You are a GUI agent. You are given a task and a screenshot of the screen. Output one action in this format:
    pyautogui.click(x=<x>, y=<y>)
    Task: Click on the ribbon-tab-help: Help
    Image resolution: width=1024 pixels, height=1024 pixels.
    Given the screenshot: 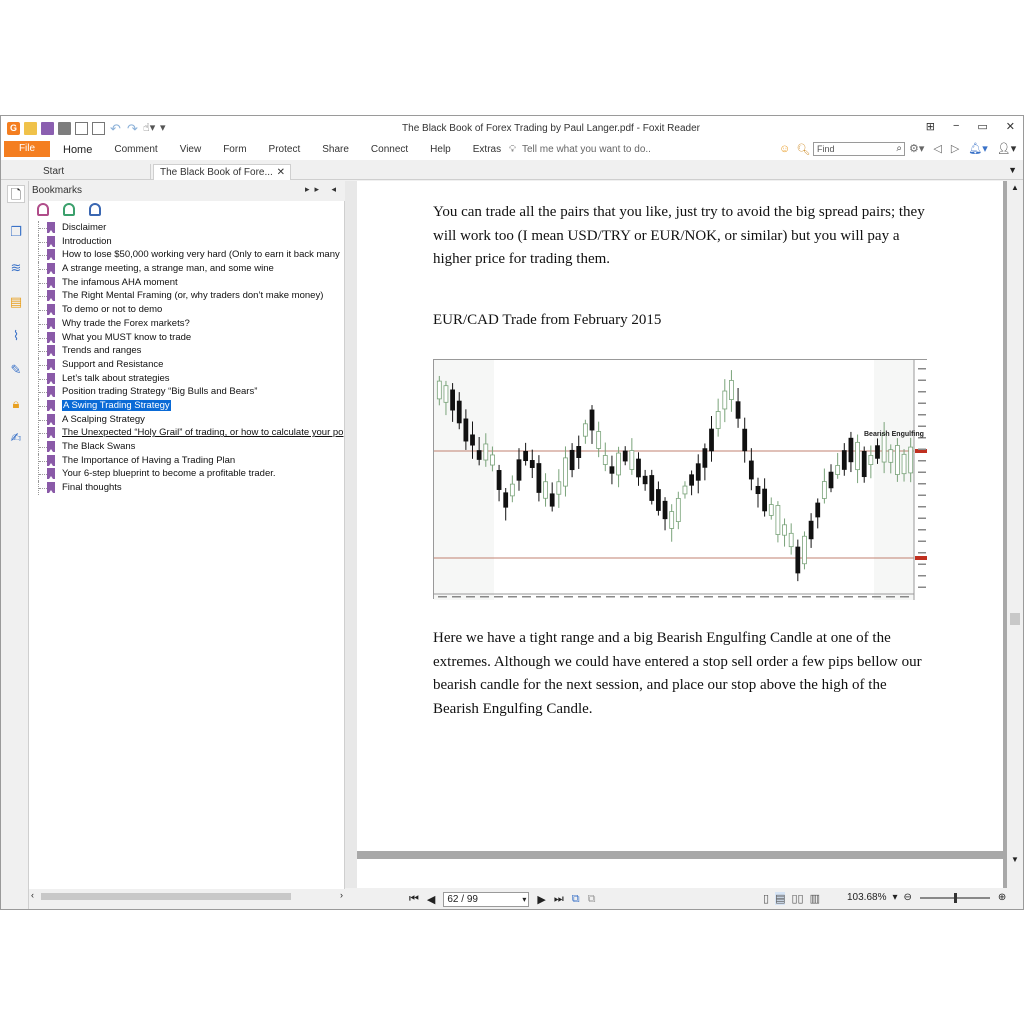 What is the action you would take?
    pyautogui.click(x=440, y=150)
    